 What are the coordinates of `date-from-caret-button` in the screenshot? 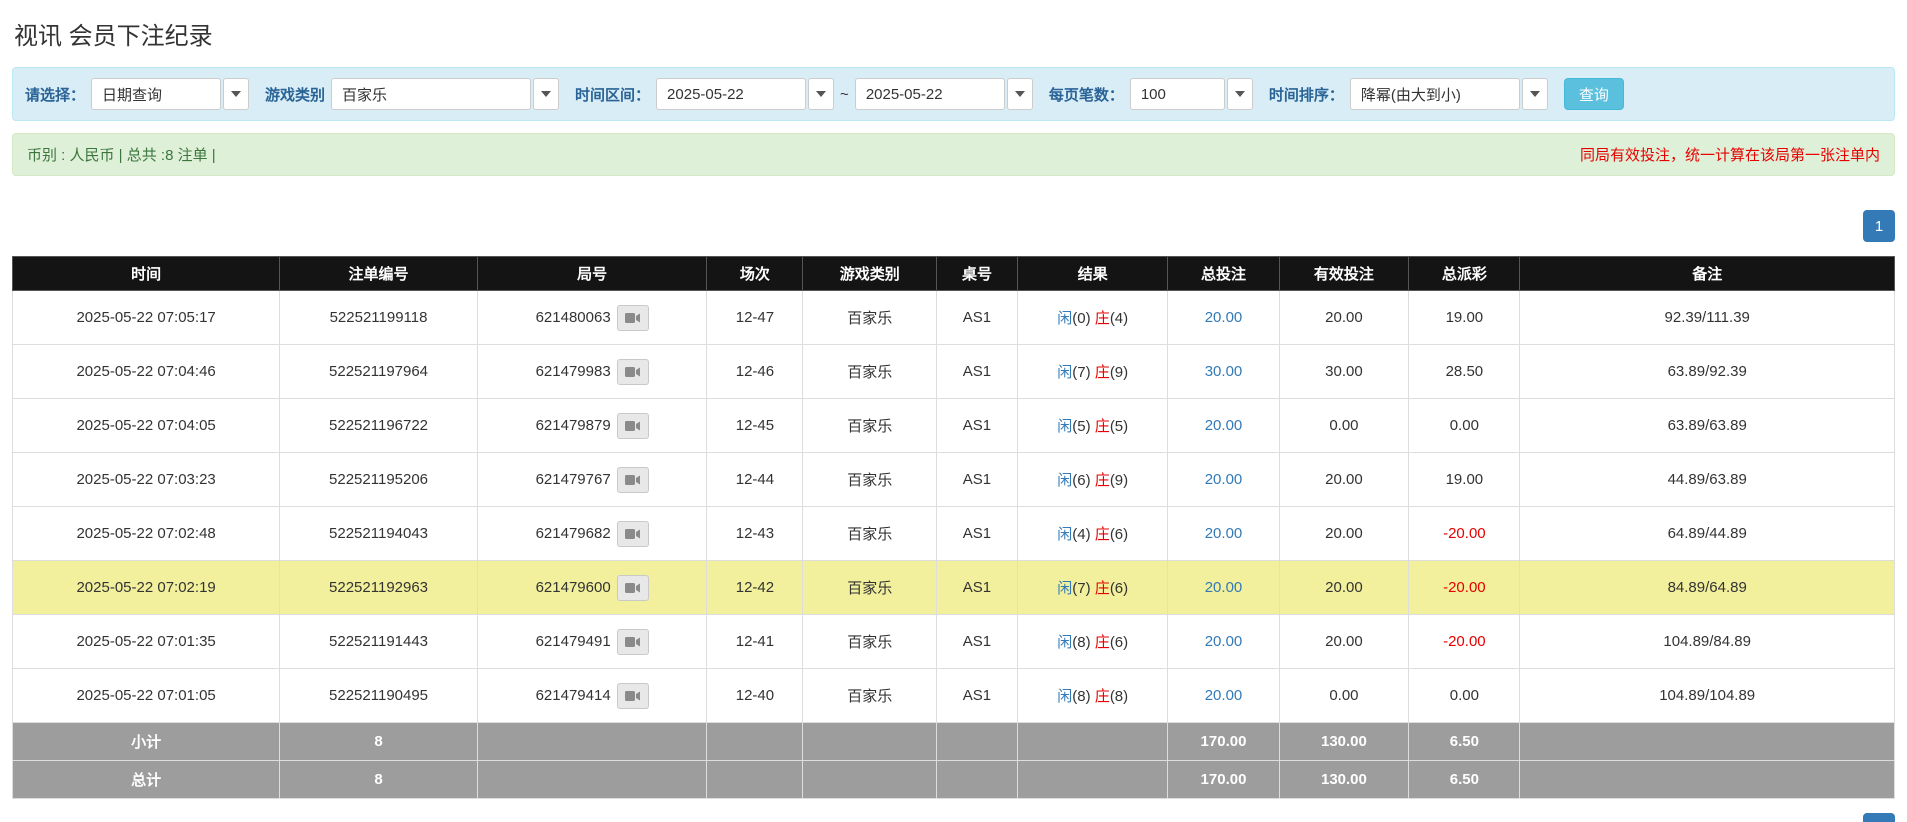 It's located at (821, 94).